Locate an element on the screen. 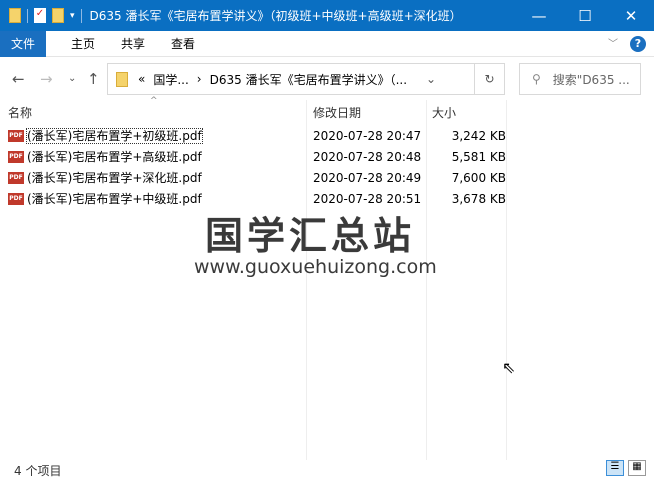  close-button: ✕ is located at coordinates (631, 15).